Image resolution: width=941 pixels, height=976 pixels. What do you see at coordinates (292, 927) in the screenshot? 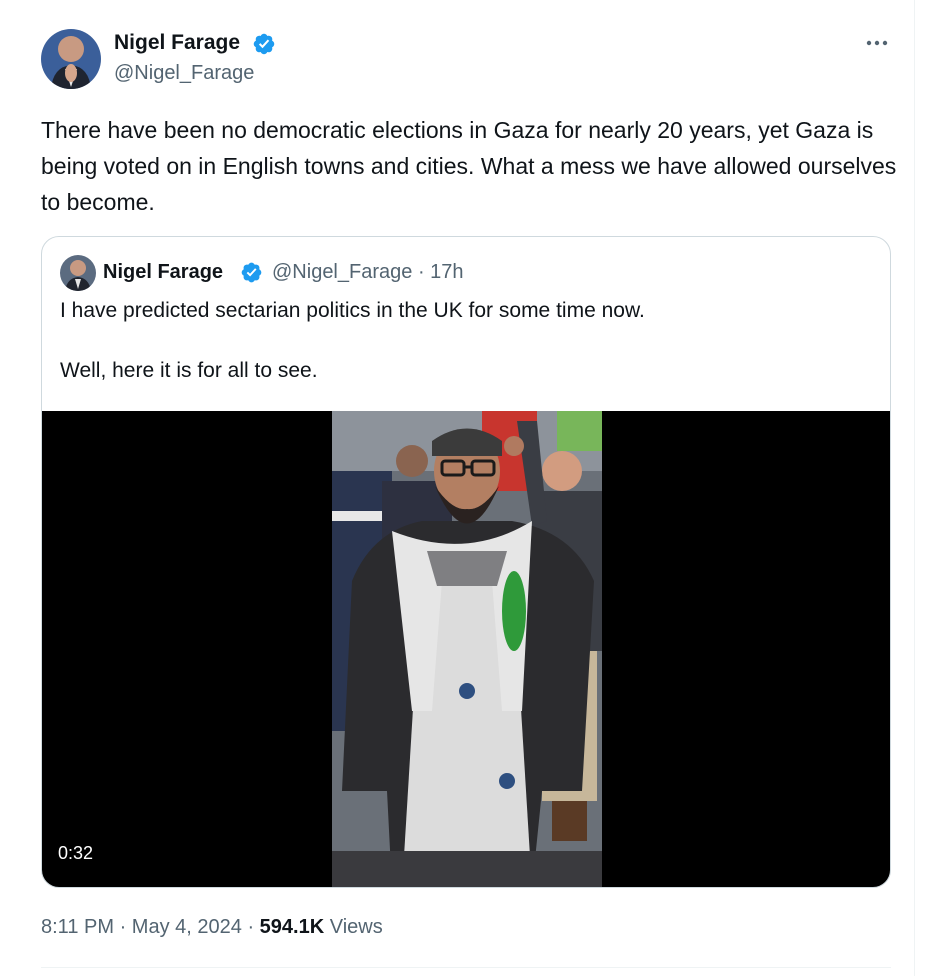
I see `views-count: 594.1K` at bounding box center [292, 927].